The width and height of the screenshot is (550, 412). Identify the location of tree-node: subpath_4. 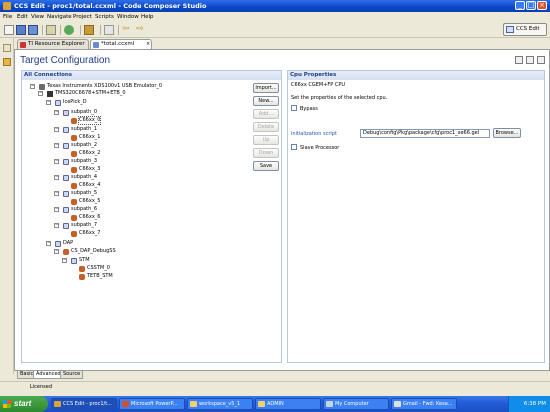
(84, 177).